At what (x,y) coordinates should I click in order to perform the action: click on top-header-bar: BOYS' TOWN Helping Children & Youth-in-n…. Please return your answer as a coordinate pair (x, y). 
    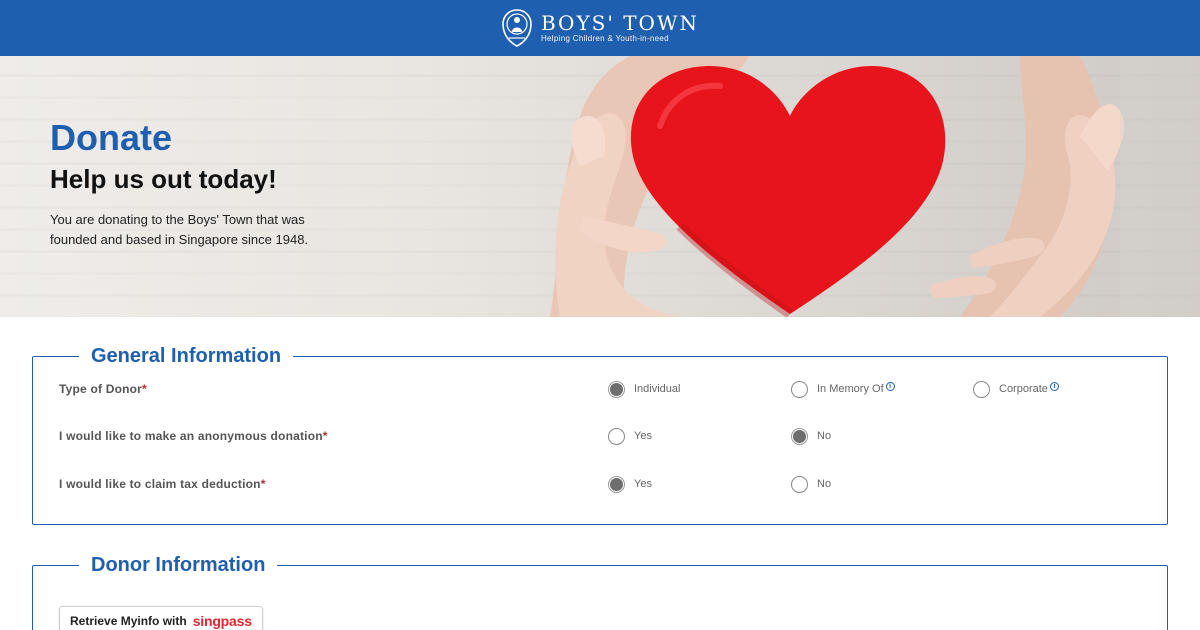
    Looking at the image, I should click on (600, 28).